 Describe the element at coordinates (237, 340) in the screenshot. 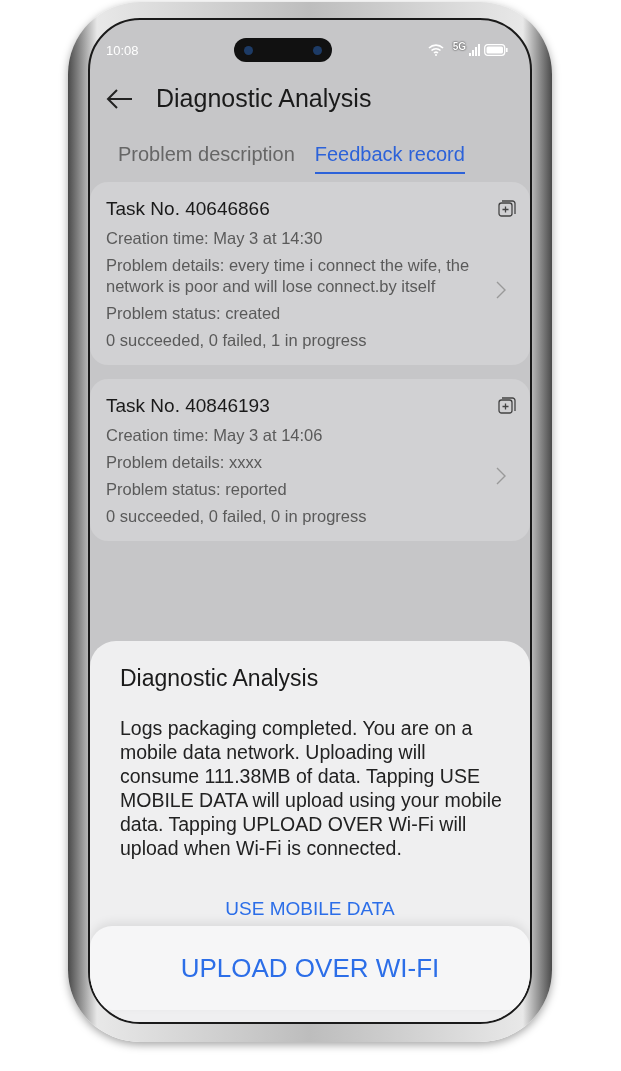

I see `task-detail: 0 succeeded, 0 failed, 1 in progress` at that location.